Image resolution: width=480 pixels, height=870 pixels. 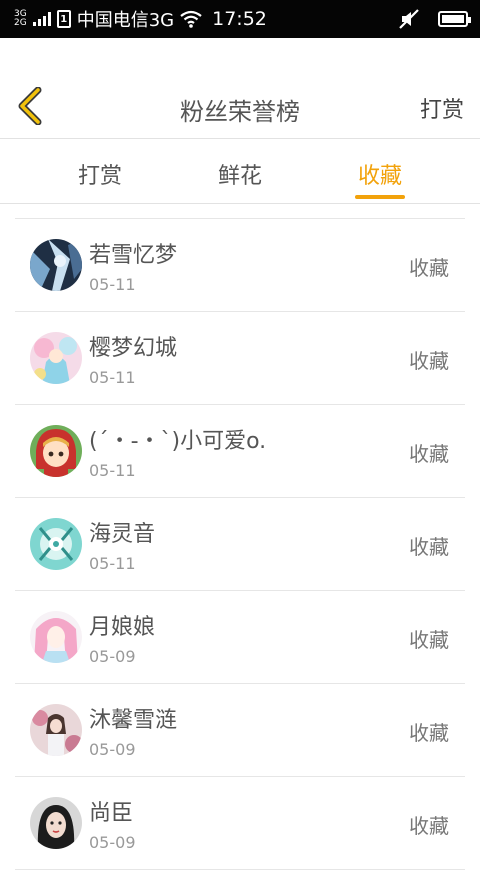 I want to click on mute-icon, so click(x=409, y=19).